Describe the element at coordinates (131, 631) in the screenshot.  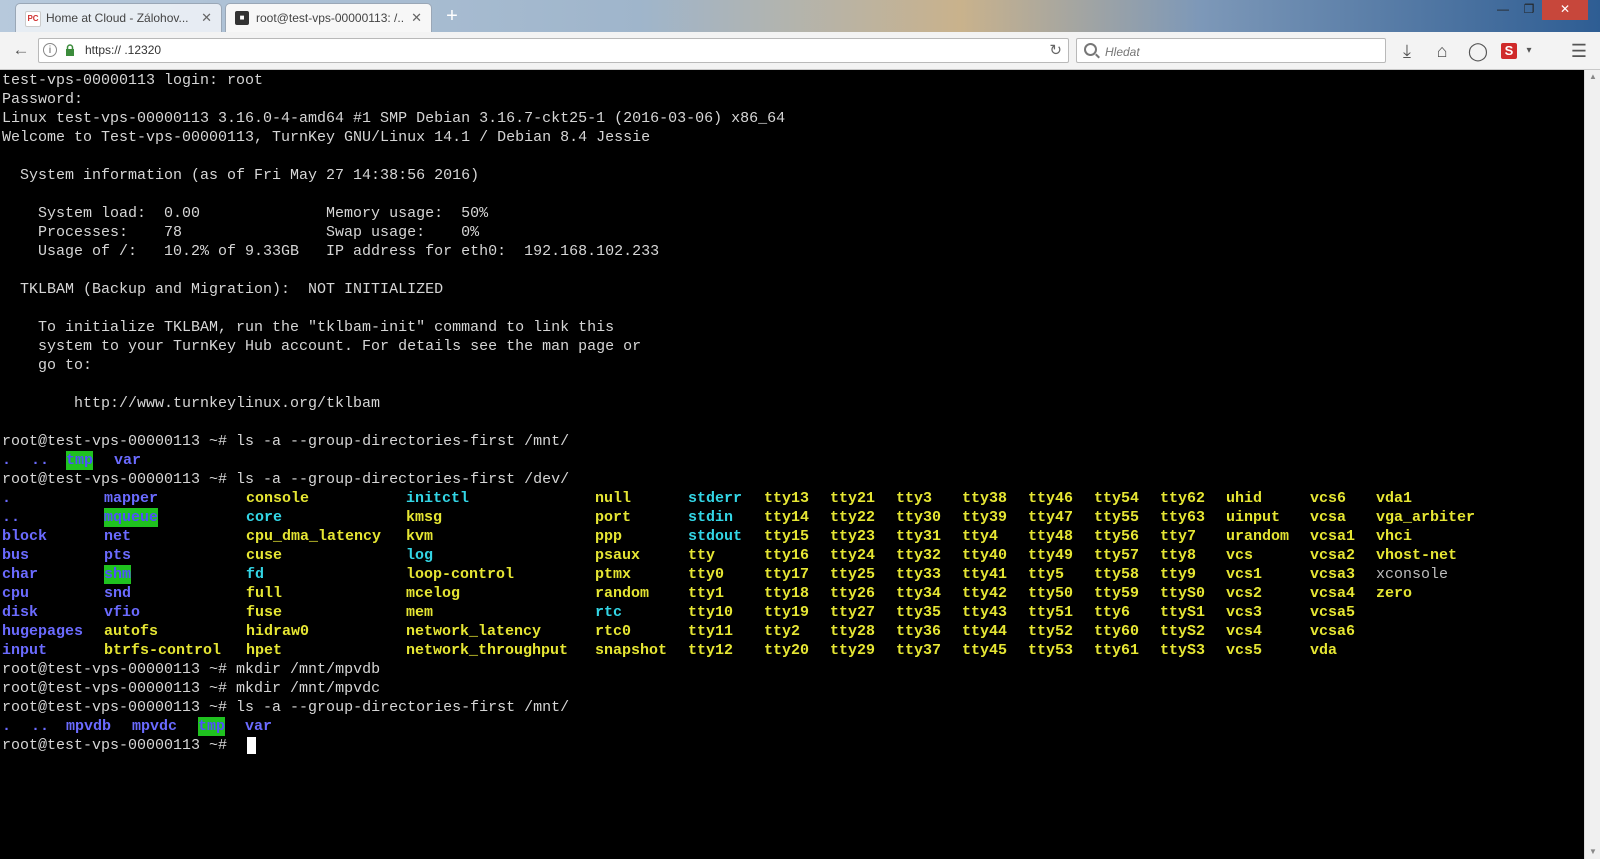
I see `ls-entry: autofs` at that location.